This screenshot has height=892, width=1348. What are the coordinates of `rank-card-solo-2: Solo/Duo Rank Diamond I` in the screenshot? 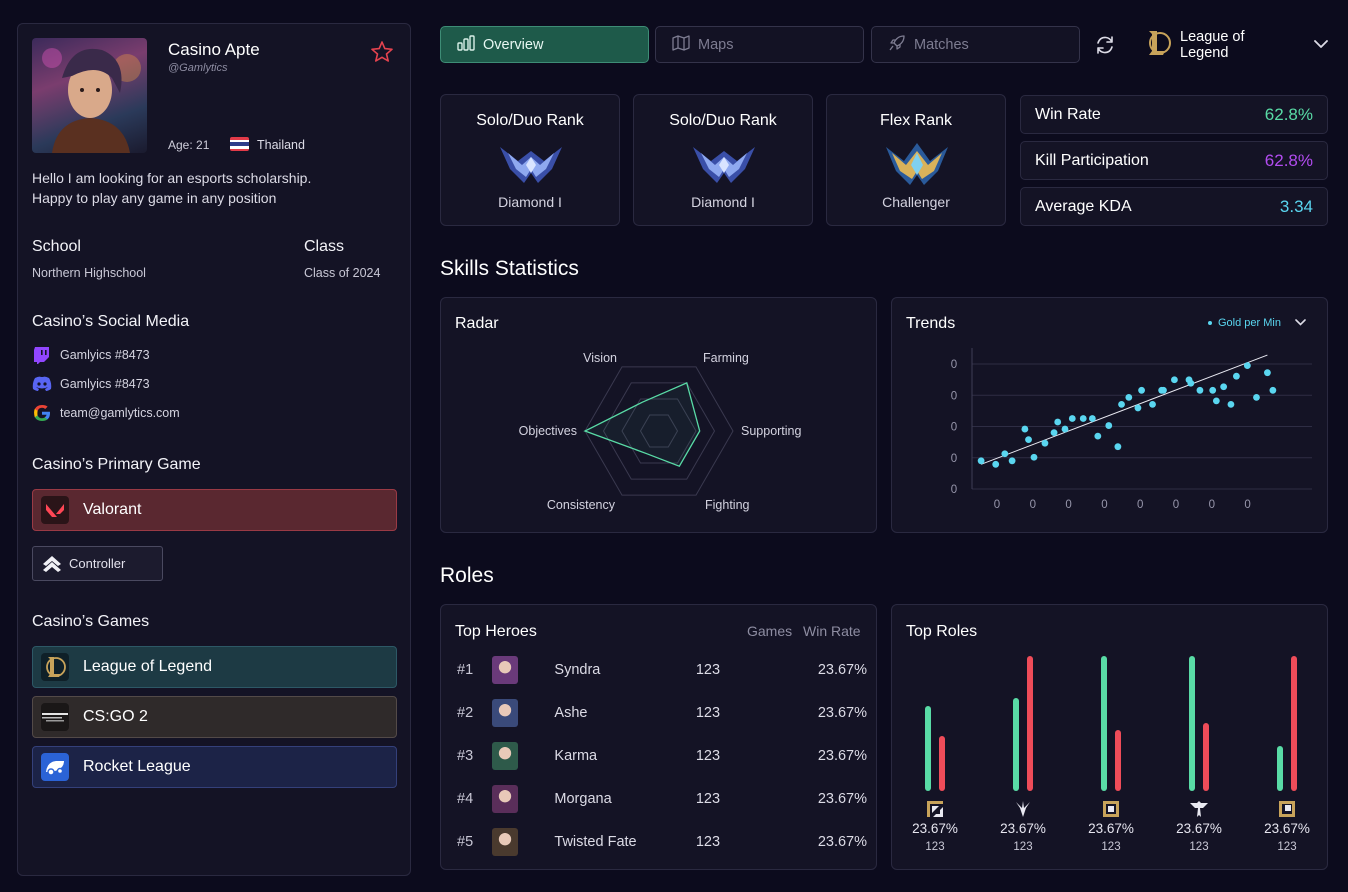 It's located at (723, 160).